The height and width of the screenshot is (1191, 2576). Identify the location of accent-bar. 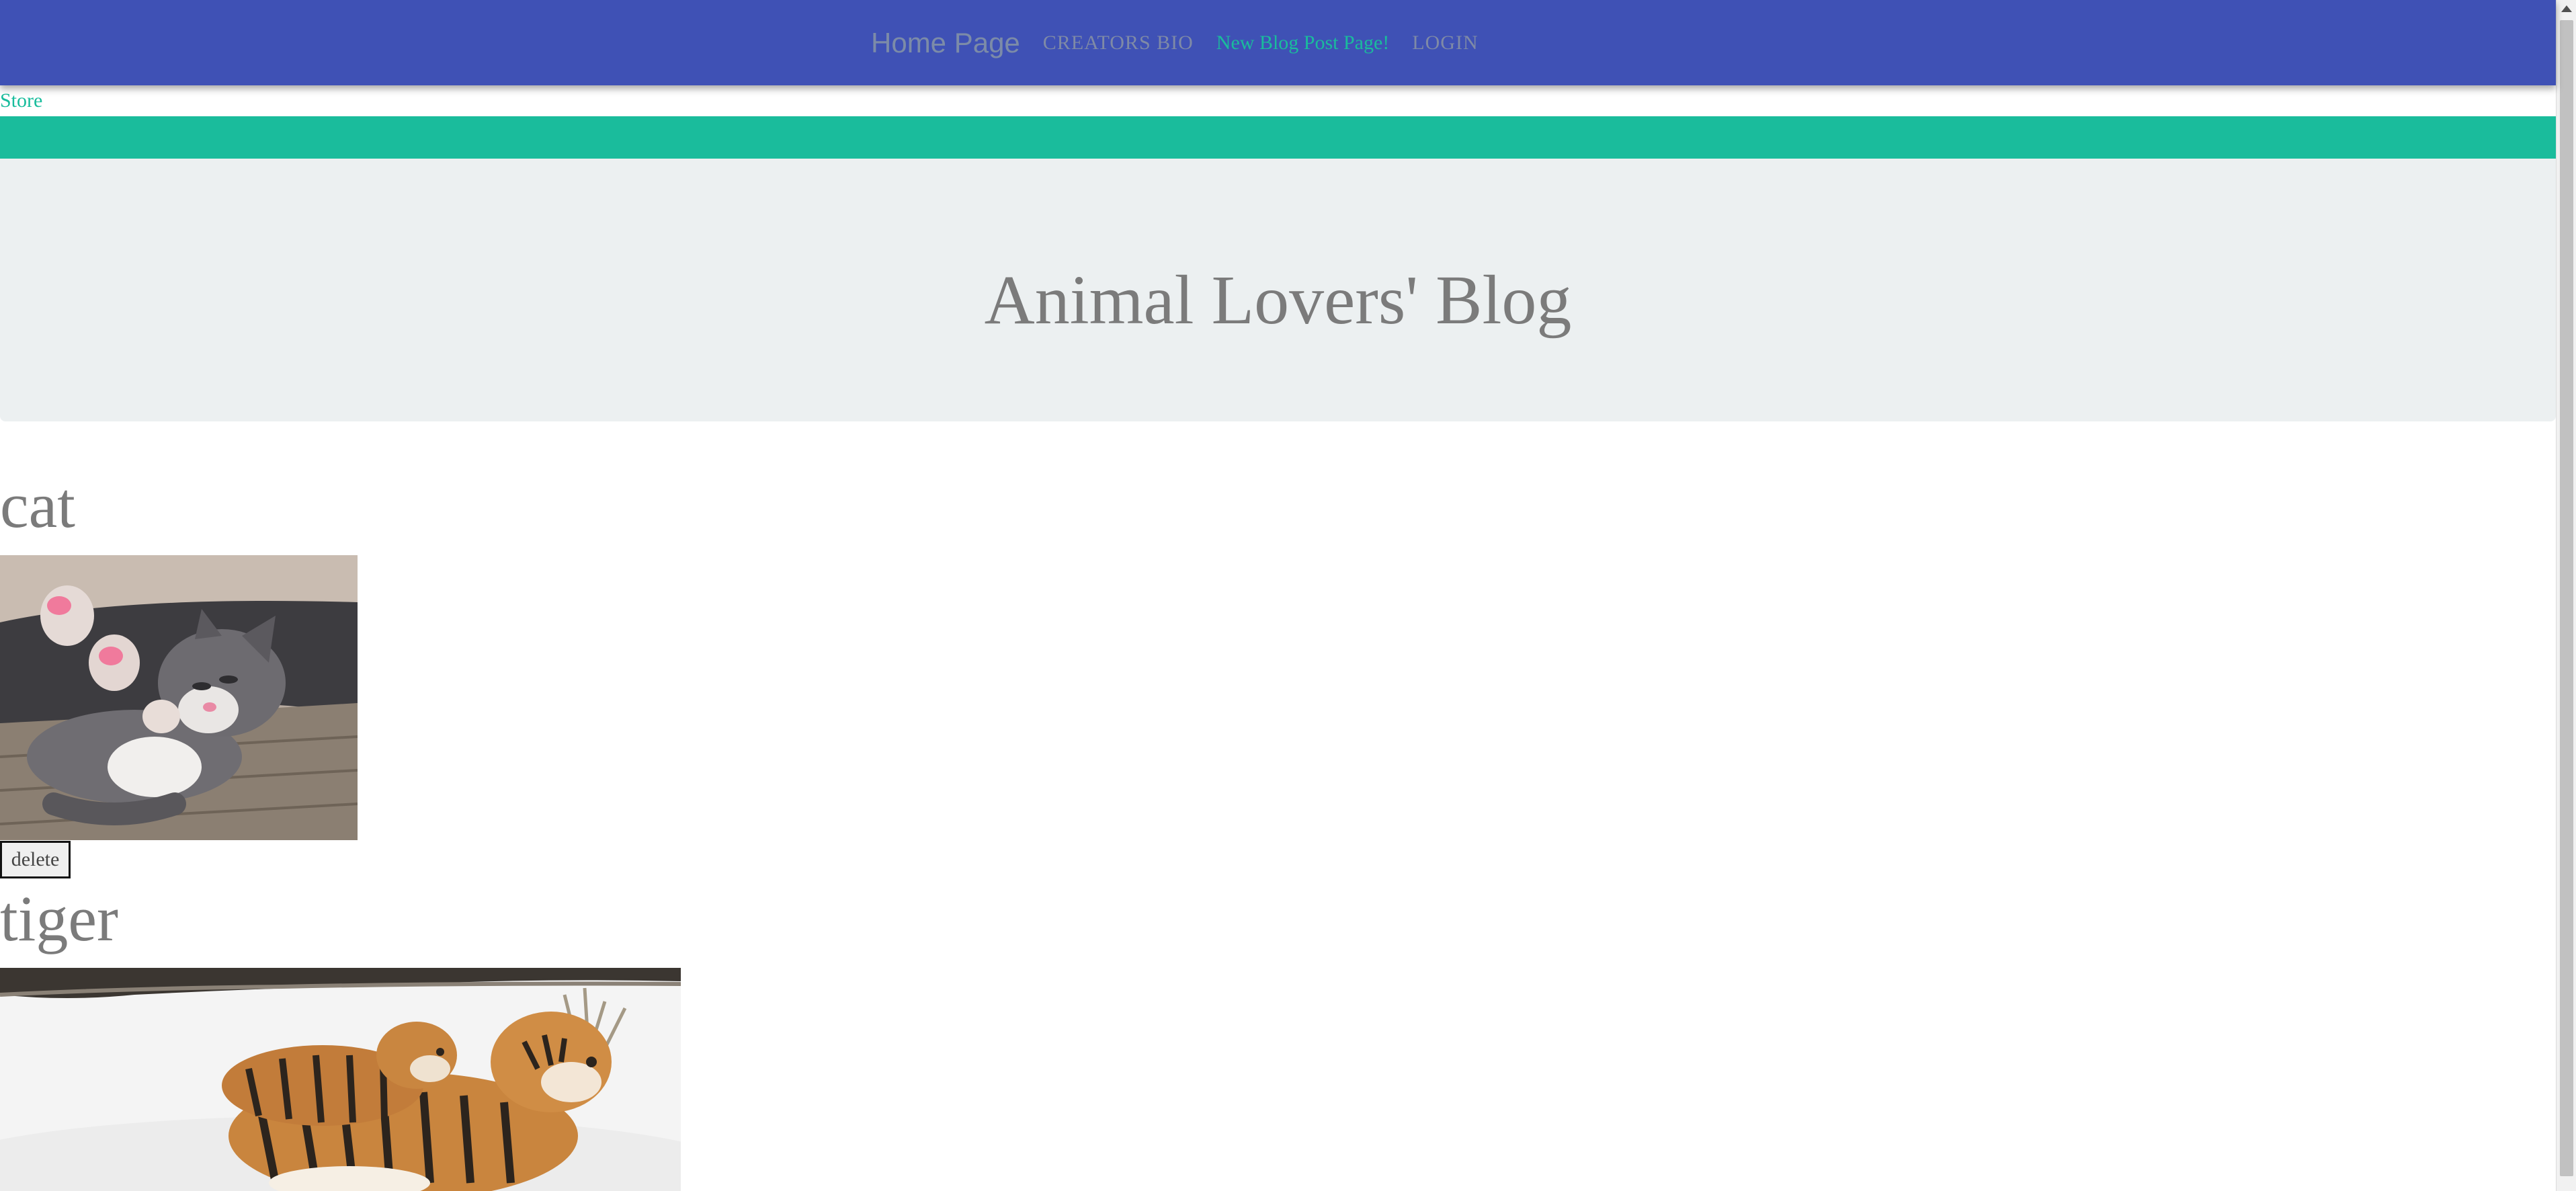
(1278, 137).